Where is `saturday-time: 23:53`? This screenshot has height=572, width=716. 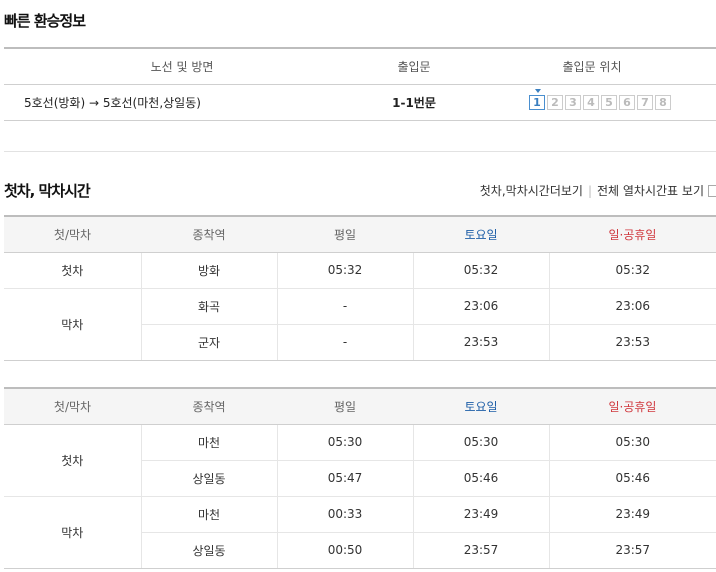
saturday-time: 23:53 is located at coordinates (480, 342).